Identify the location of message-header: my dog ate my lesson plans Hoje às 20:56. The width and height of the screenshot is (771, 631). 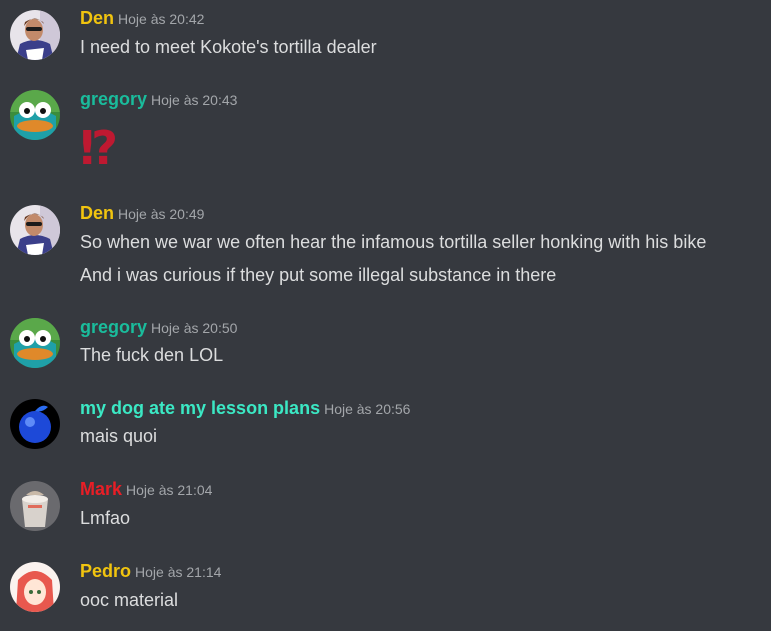
(245, 408).